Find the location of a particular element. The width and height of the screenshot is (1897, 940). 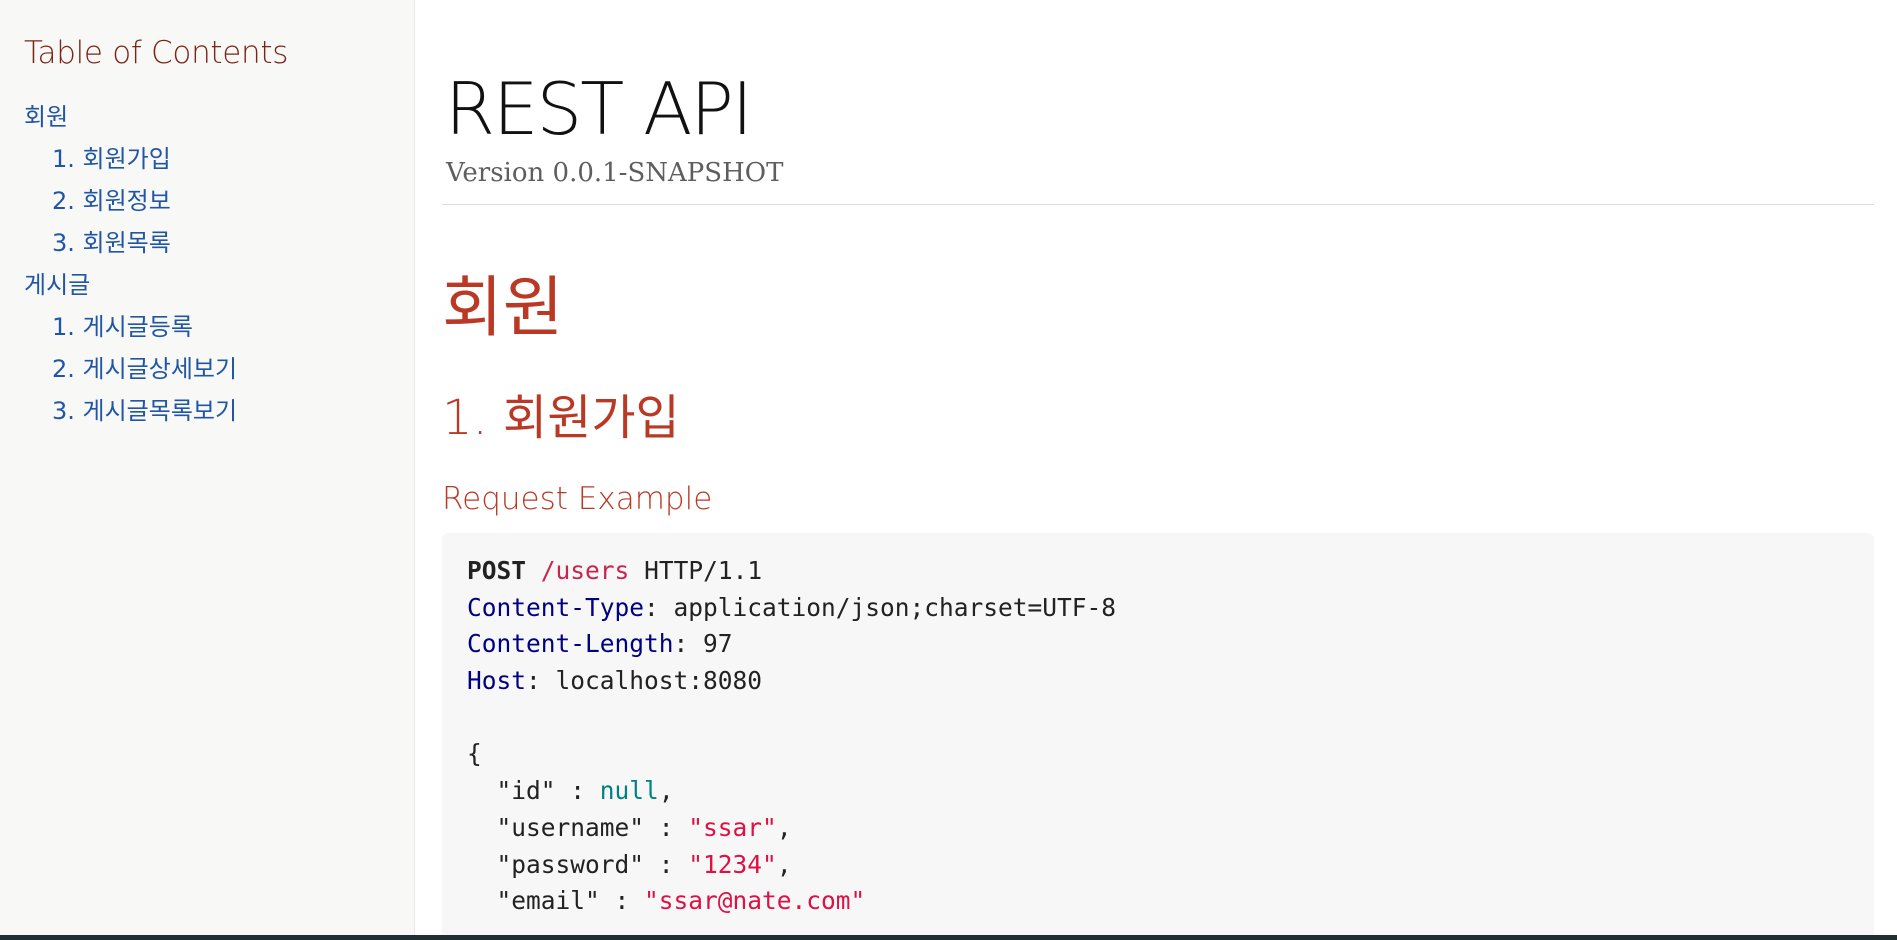

toc-item-posts: 게시글 is located at coordinates (219, 285).